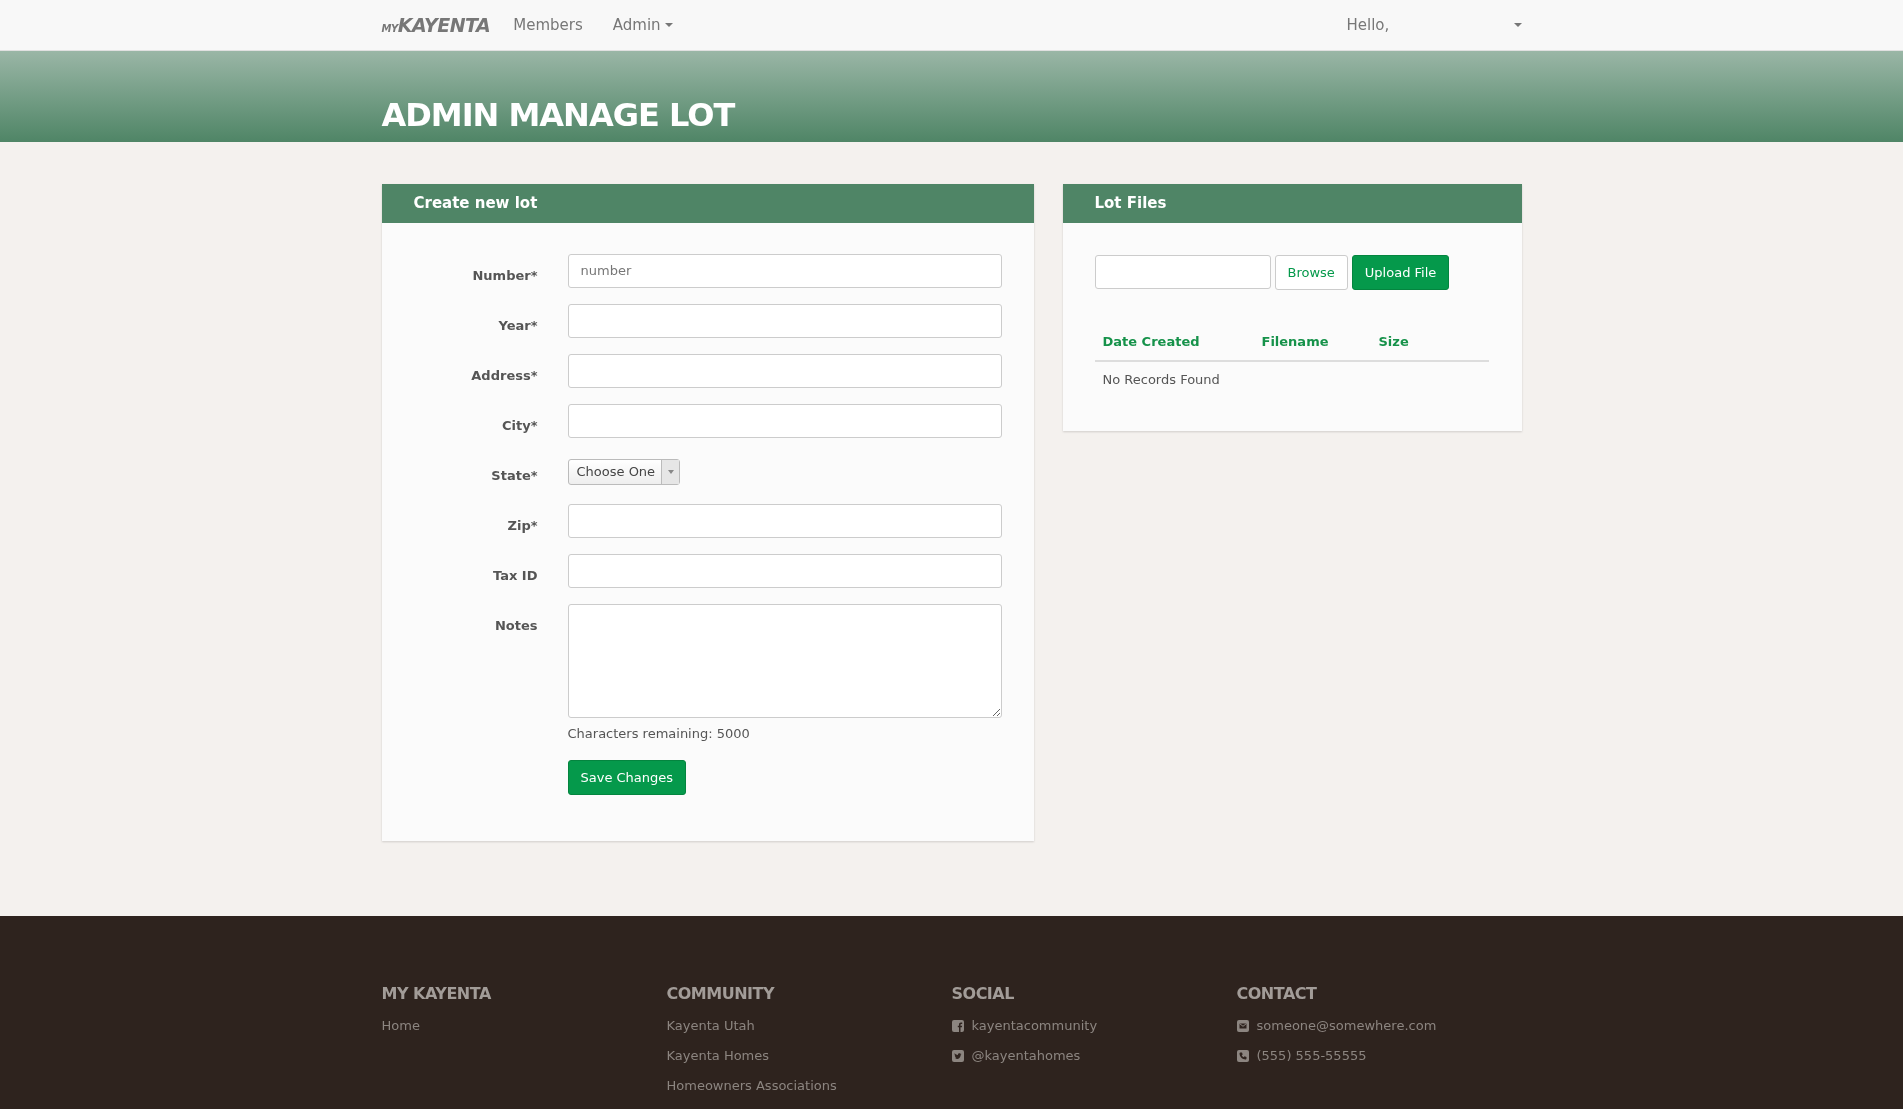 The width and height of the screenshot is (1903, 1109). I want to click on nav-link: Admin, so click(642, 25).